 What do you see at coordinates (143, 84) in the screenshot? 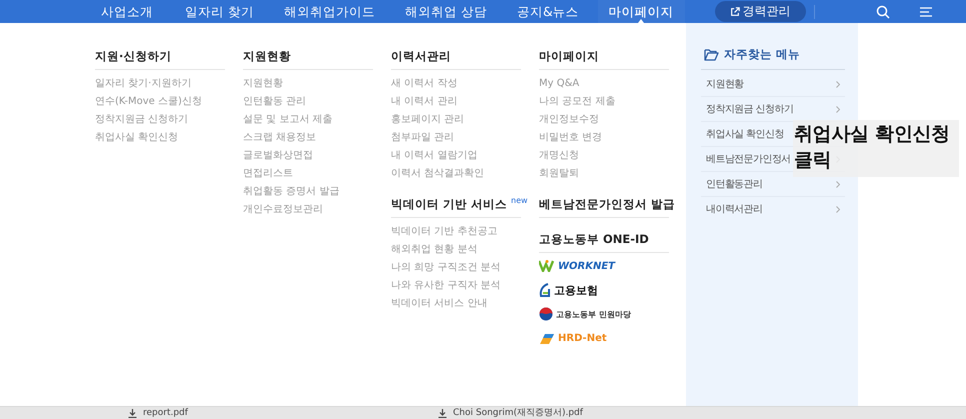
I see `menu-link: 일자리 찾기·지원하기` at bounding box center [143, 84].